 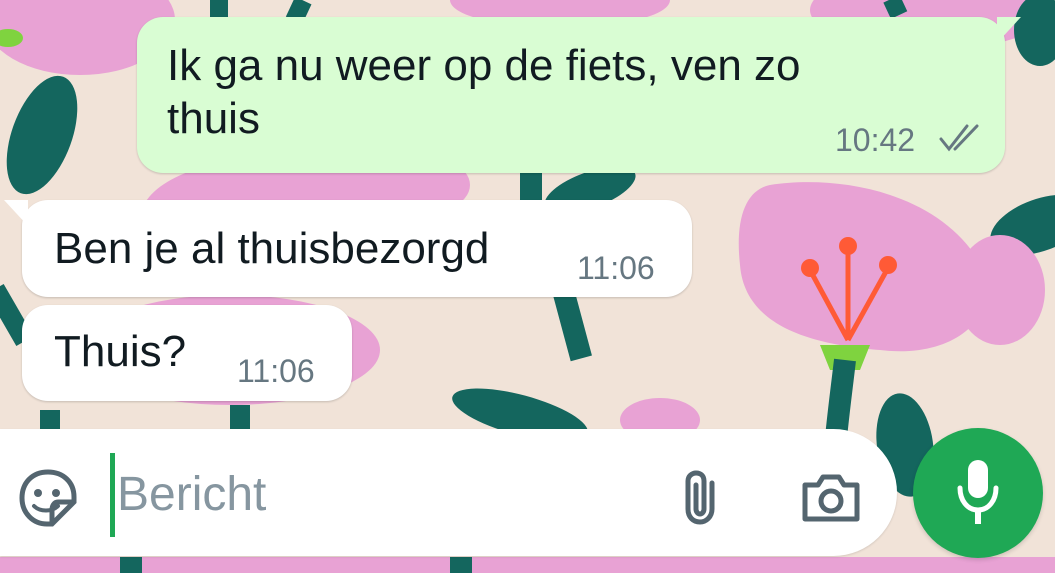 I want to click on voice-record-button, so click(x=978, y=493).